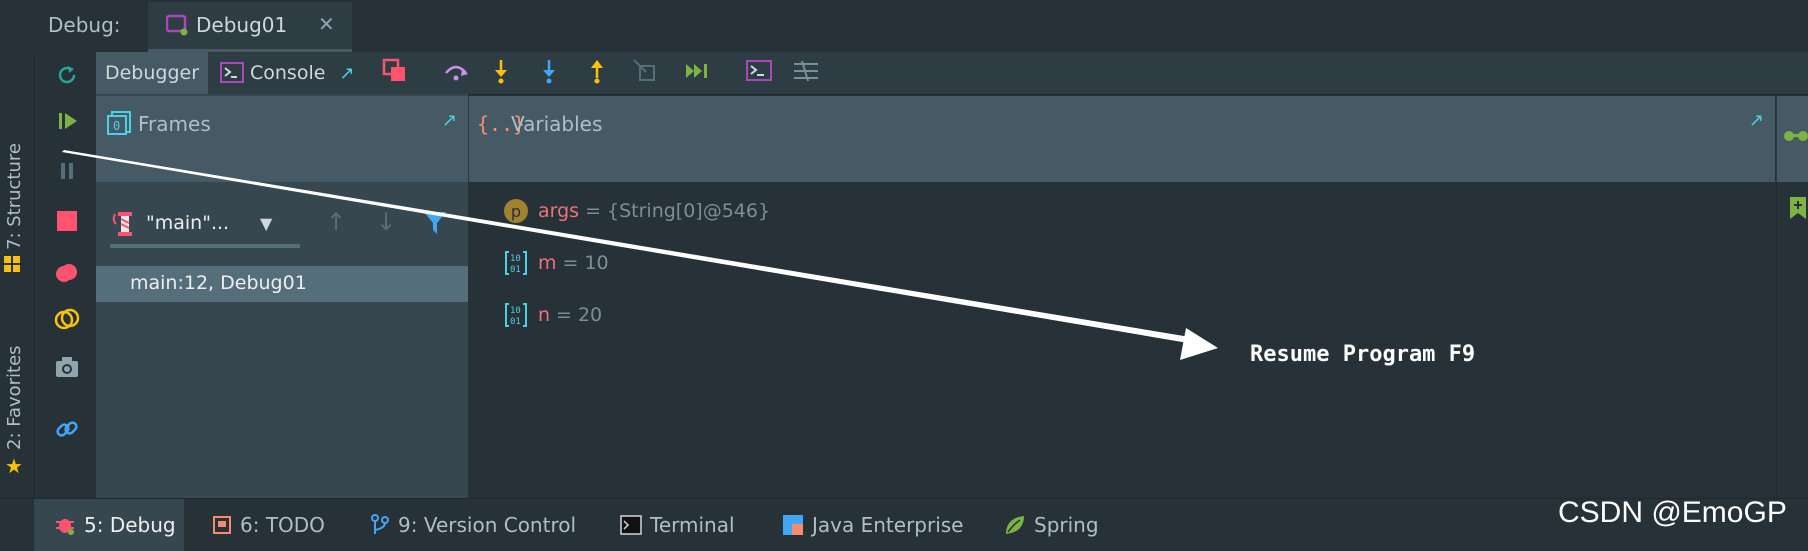 This screenshot has height=551, width=1808. Describe the element at coordinates (222, 525) in the screenshot. I see `todo-icon` at that location.